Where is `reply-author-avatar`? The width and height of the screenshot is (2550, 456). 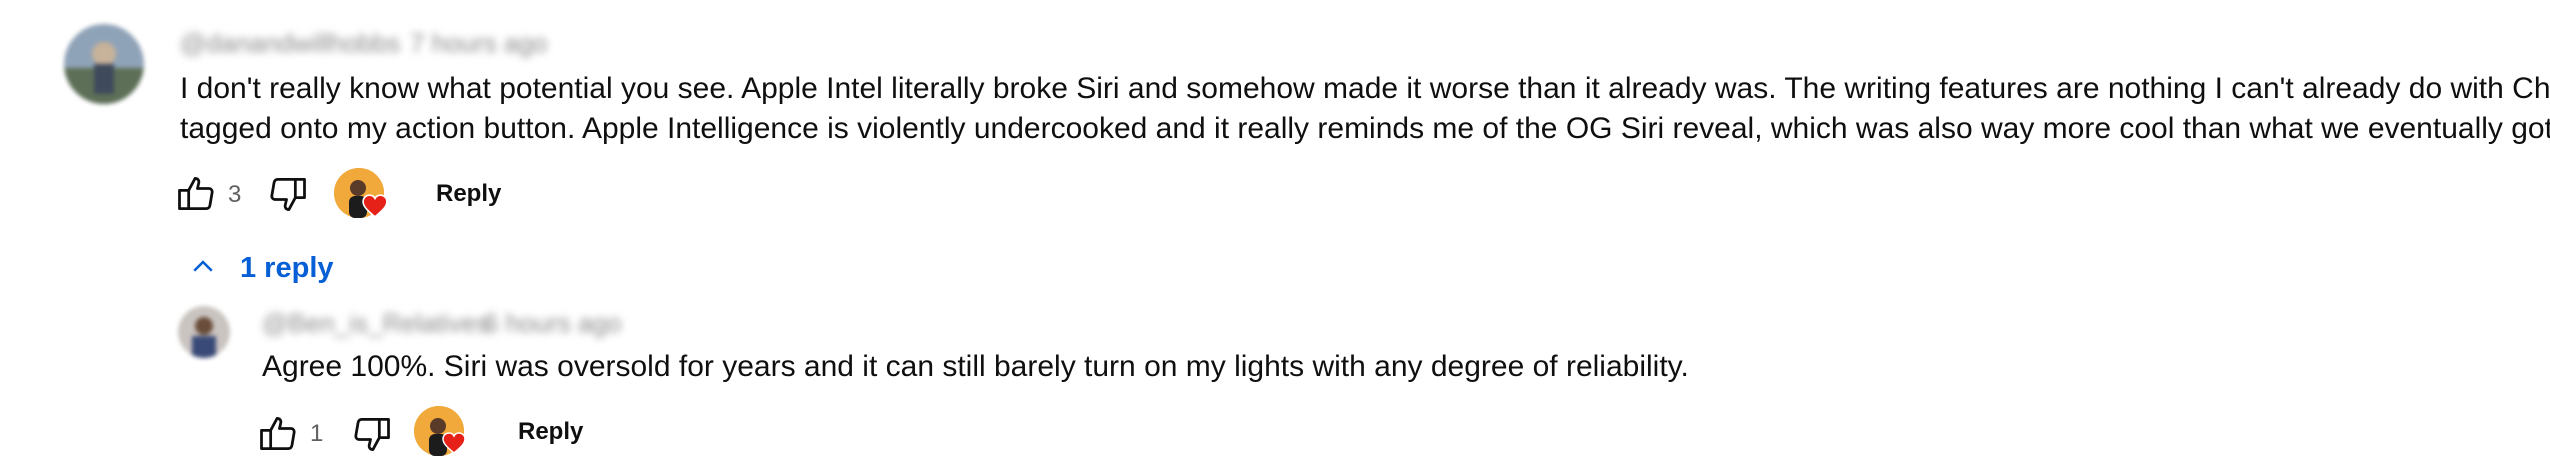
reply-author-avatar is located at coordinates (204, 332).